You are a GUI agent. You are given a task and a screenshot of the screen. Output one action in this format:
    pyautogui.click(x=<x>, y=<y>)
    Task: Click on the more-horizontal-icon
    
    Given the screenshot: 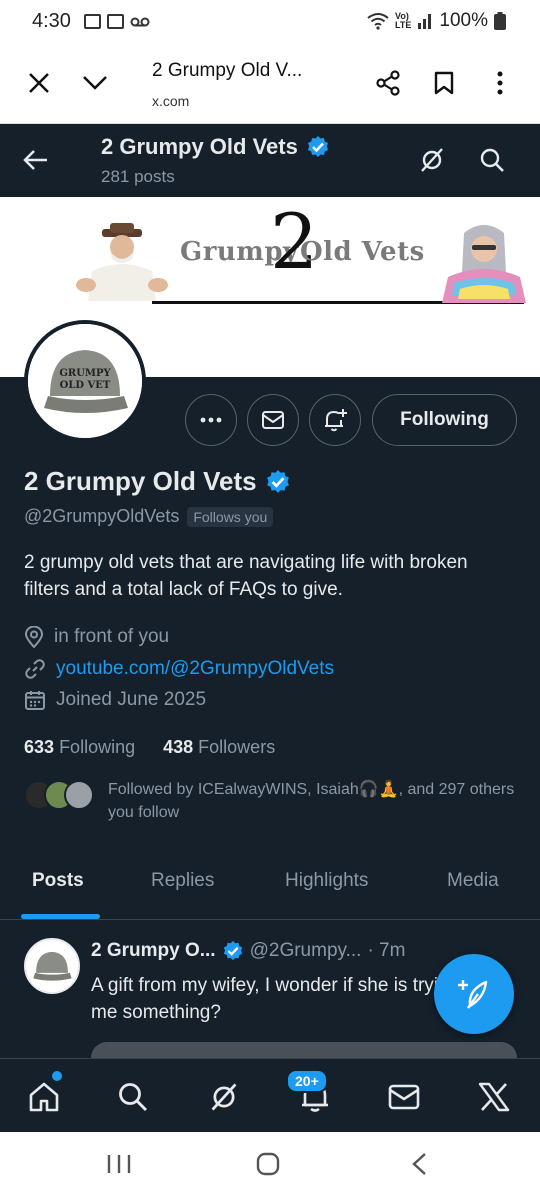 What is the action you would take?
    pyautogui.click(x=211, y=420)
    